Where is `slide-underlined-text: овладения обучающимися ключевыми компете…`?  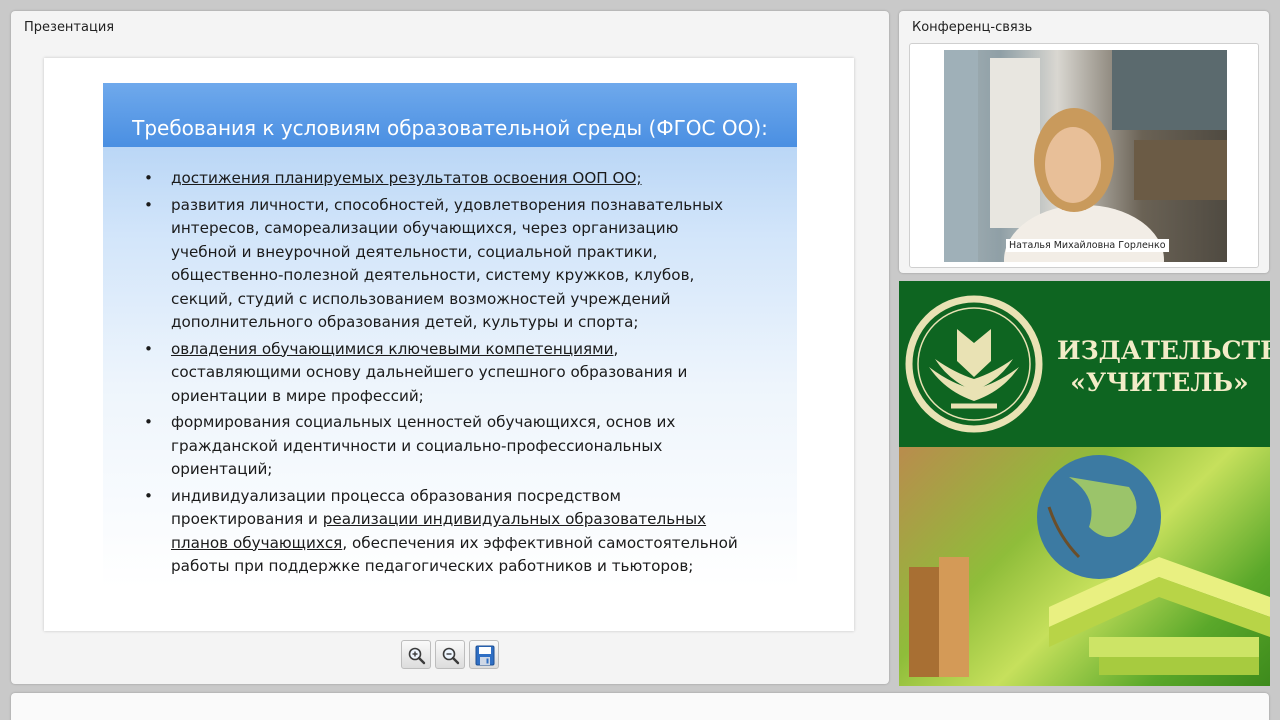 slide-underlined-text: овладения обучающимися ключевыми компете… is located at coordinates (392, 348).